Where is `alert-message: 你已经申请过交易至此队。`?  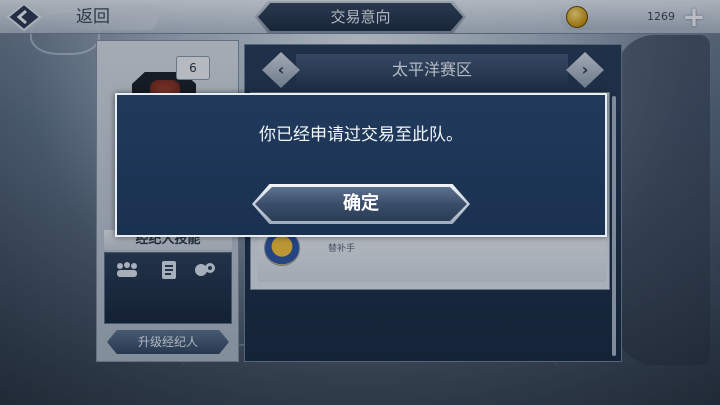
alert-message: 你已经申请过交易至此队。 is located at coordinates (361, 135).